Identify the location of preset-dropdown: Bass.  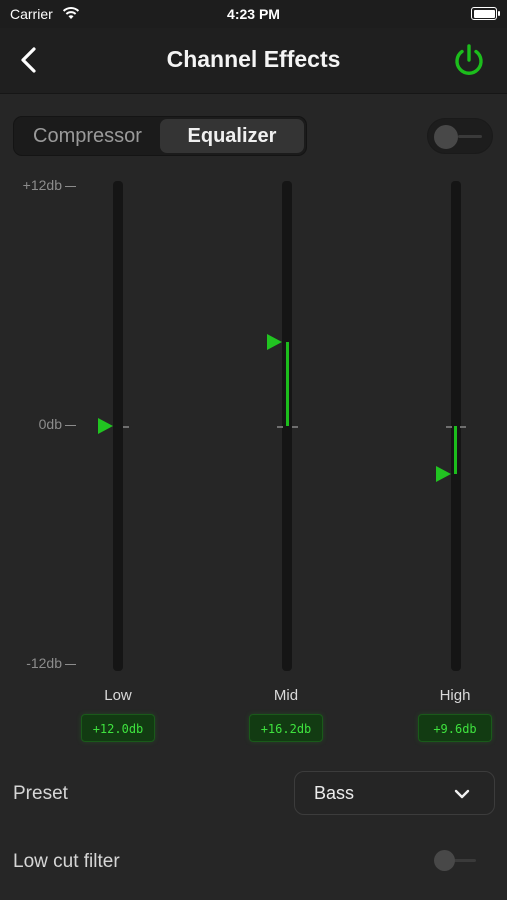
(394, 793).